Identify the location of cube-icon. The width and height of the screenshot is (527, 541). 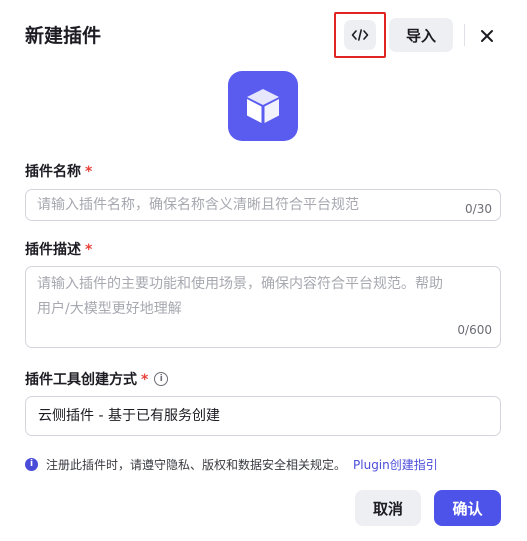
(263, 106).